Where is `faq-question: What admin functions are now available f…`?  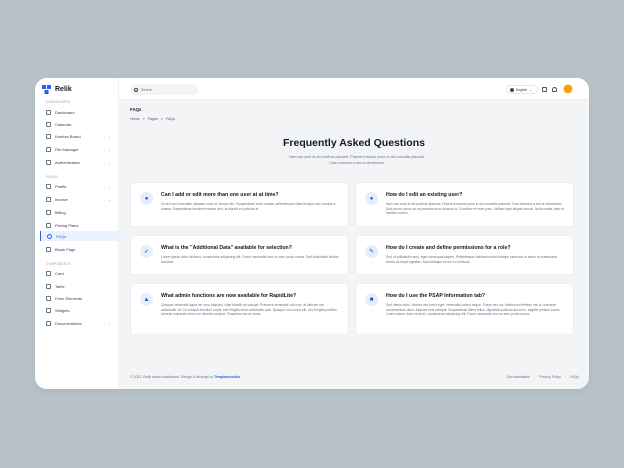
faq-question: What admin functions are now available f… is located at coordinates (229, 296).